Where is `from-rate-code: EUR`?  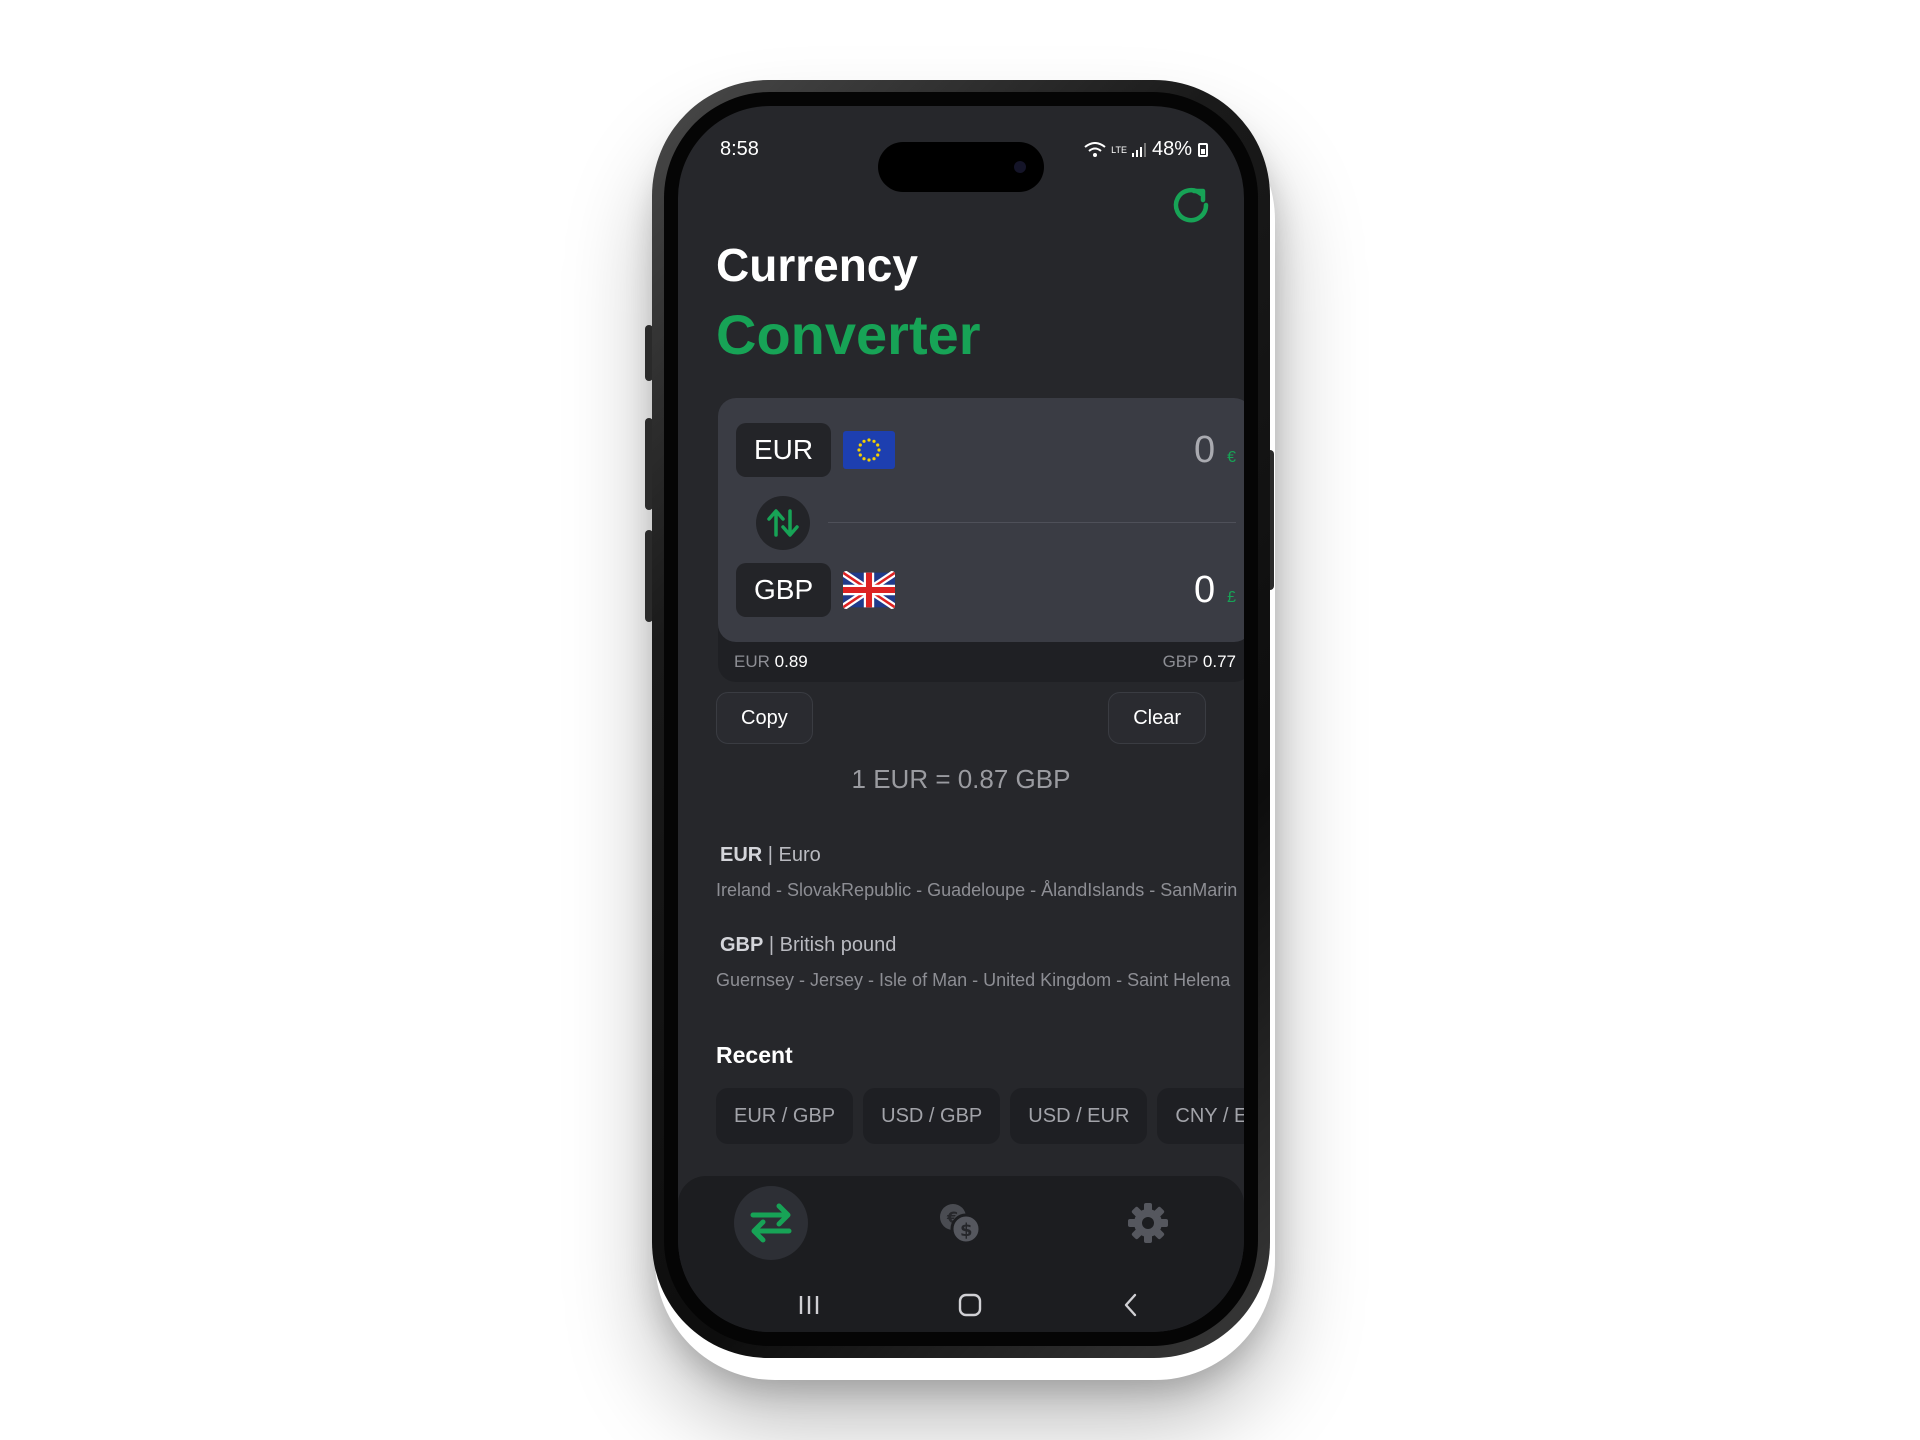
from-rate-code: EUR is located at coordinates (752, 661).